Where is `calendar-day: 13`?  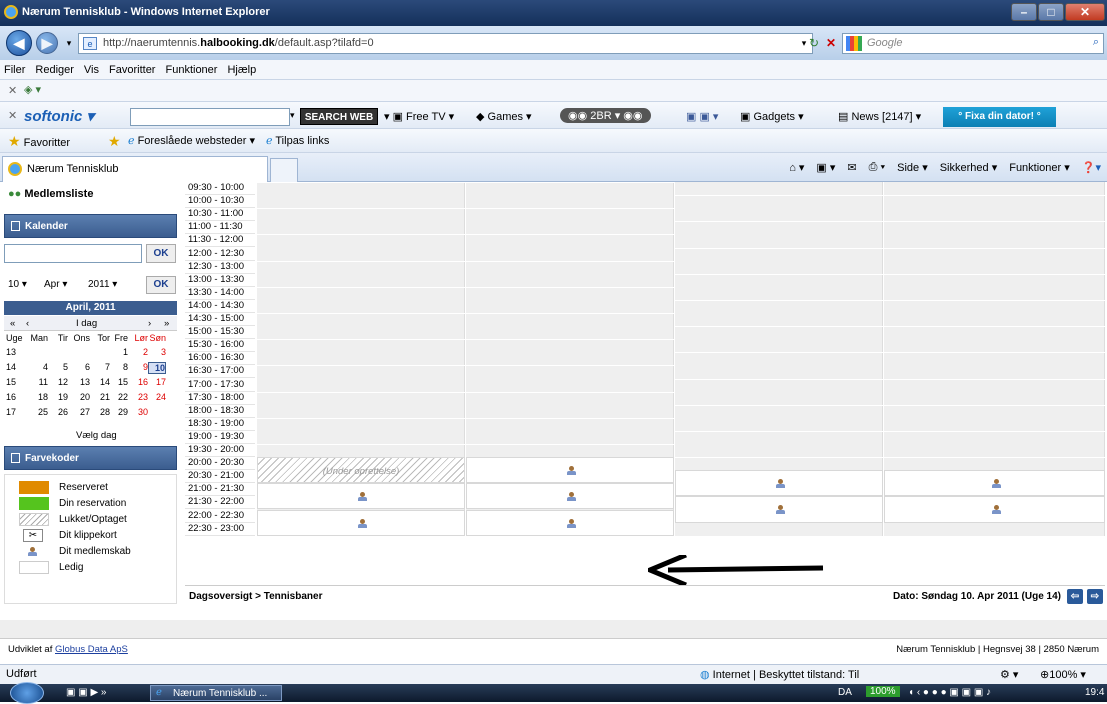
calendar-day: 13 is located at coordinates (79, 382).